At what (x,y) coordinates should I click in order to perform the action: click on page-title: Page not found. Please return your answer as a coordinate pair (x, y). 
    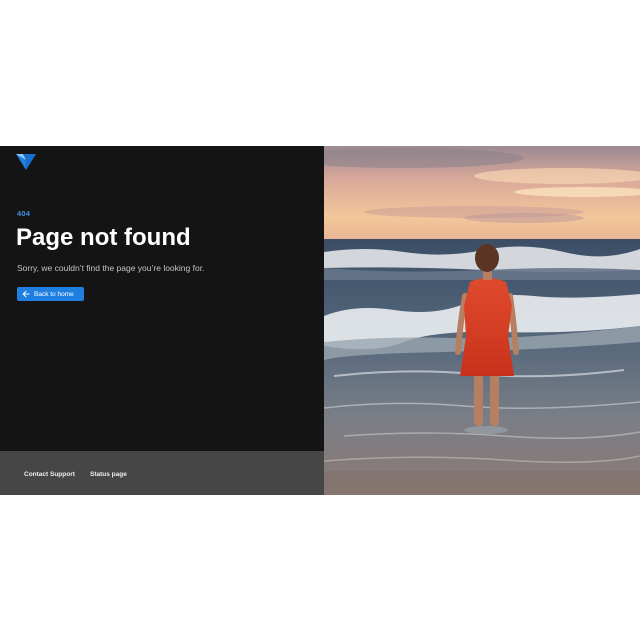
    Looking at the image, I should click on (103, 237).